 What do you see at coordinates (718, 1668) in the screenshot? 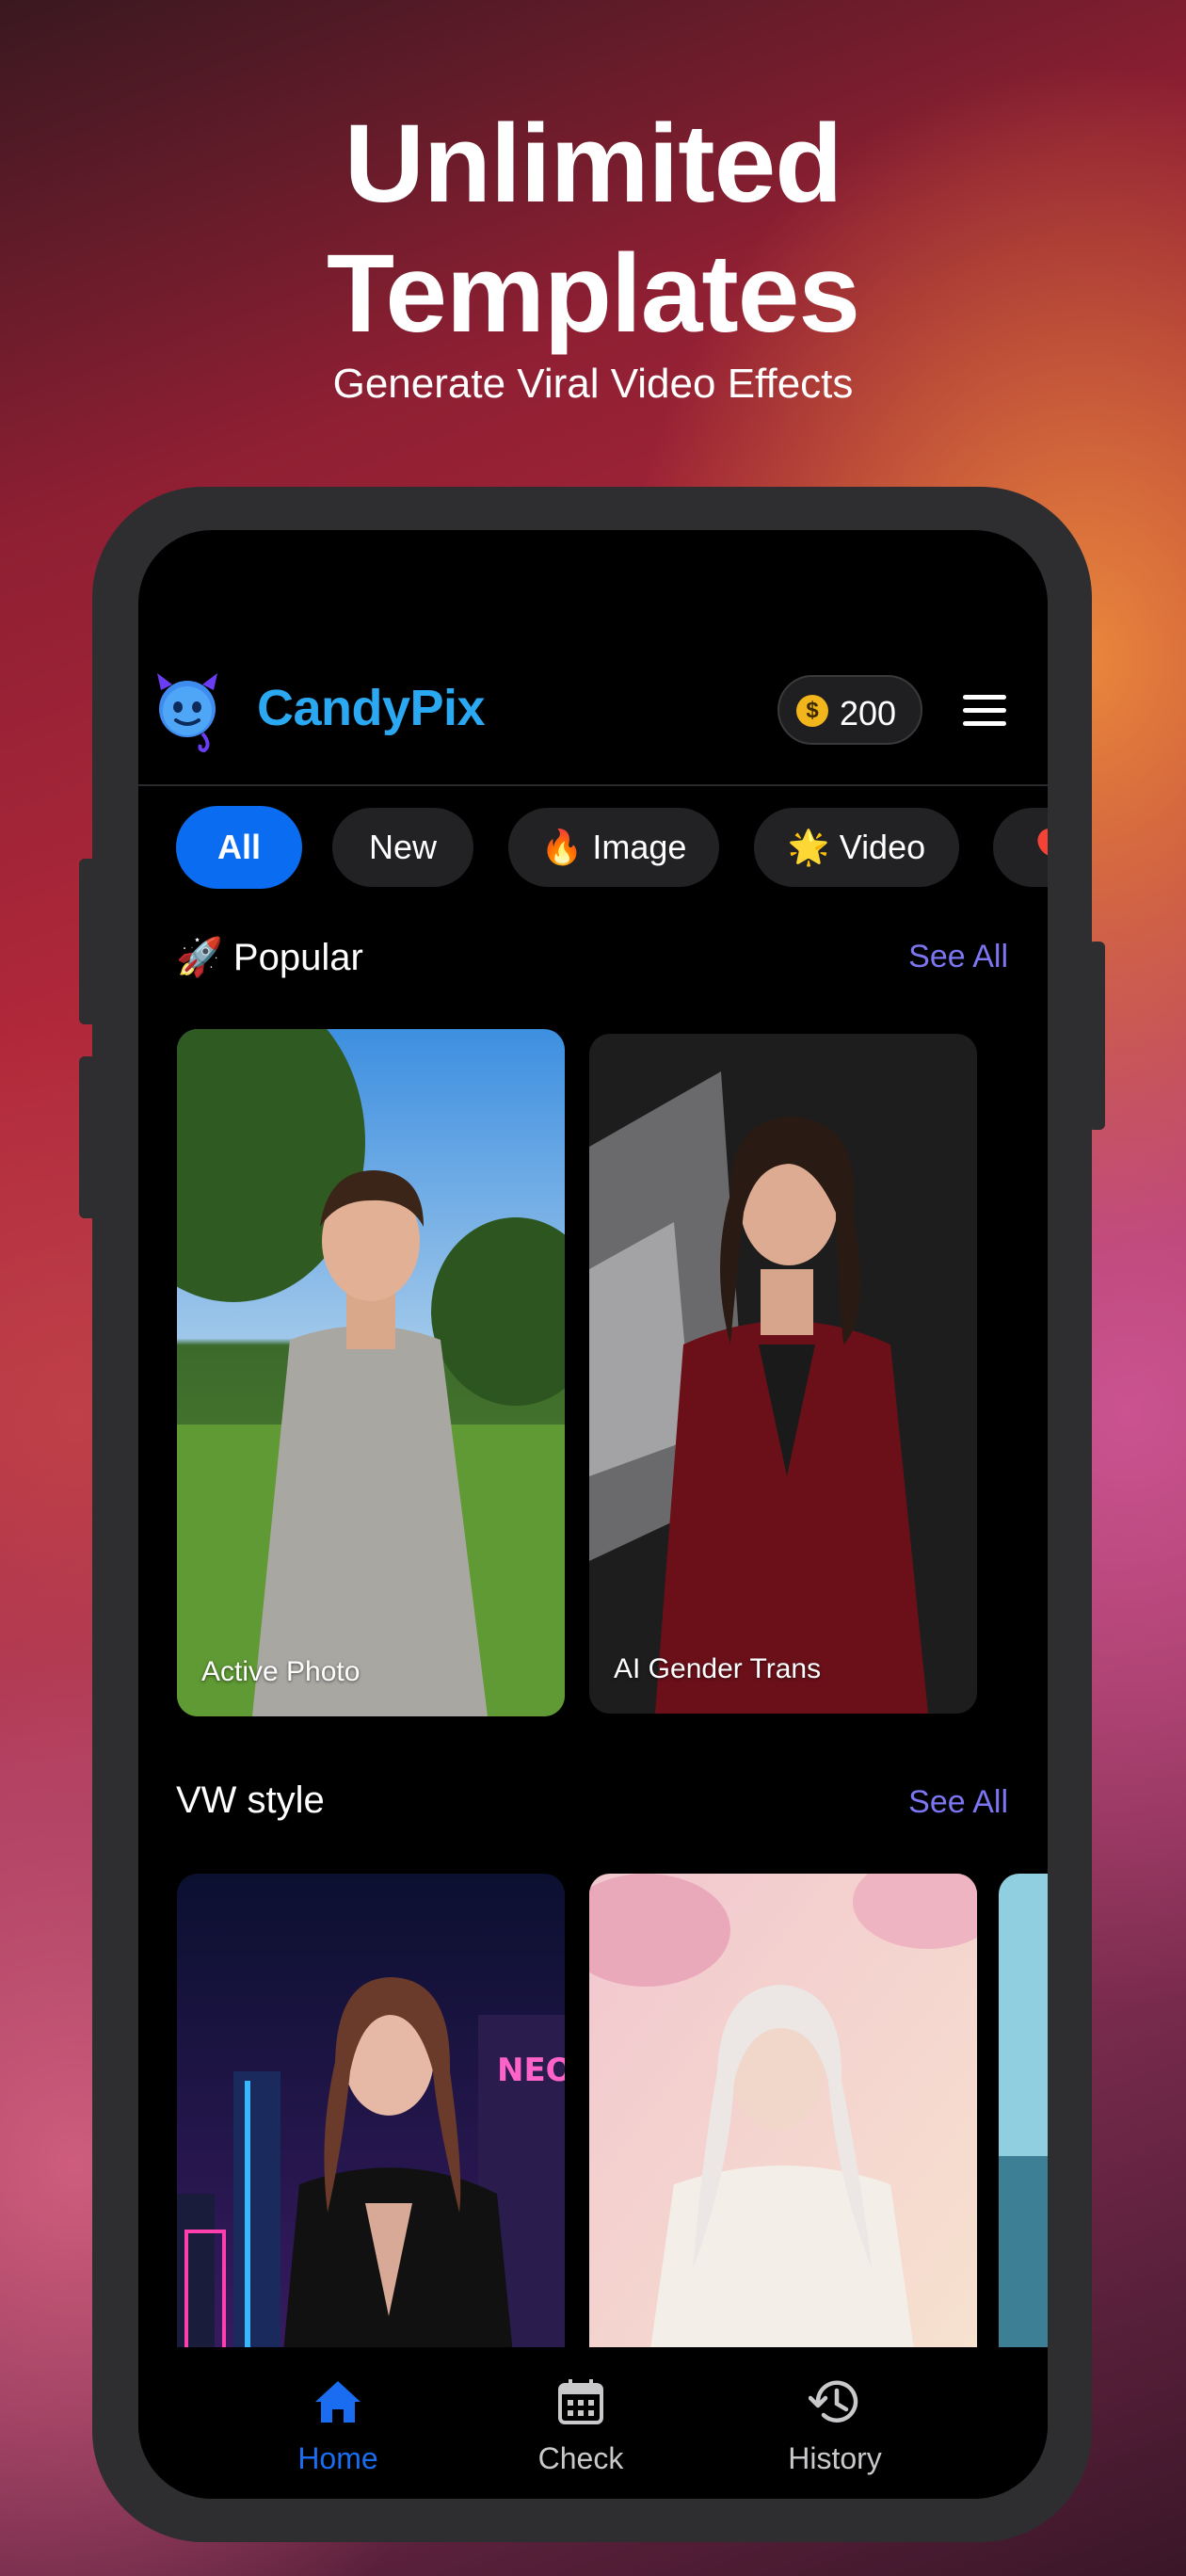
I see `card-label: AI Gender Trans` at bounding box center [718, 1668].